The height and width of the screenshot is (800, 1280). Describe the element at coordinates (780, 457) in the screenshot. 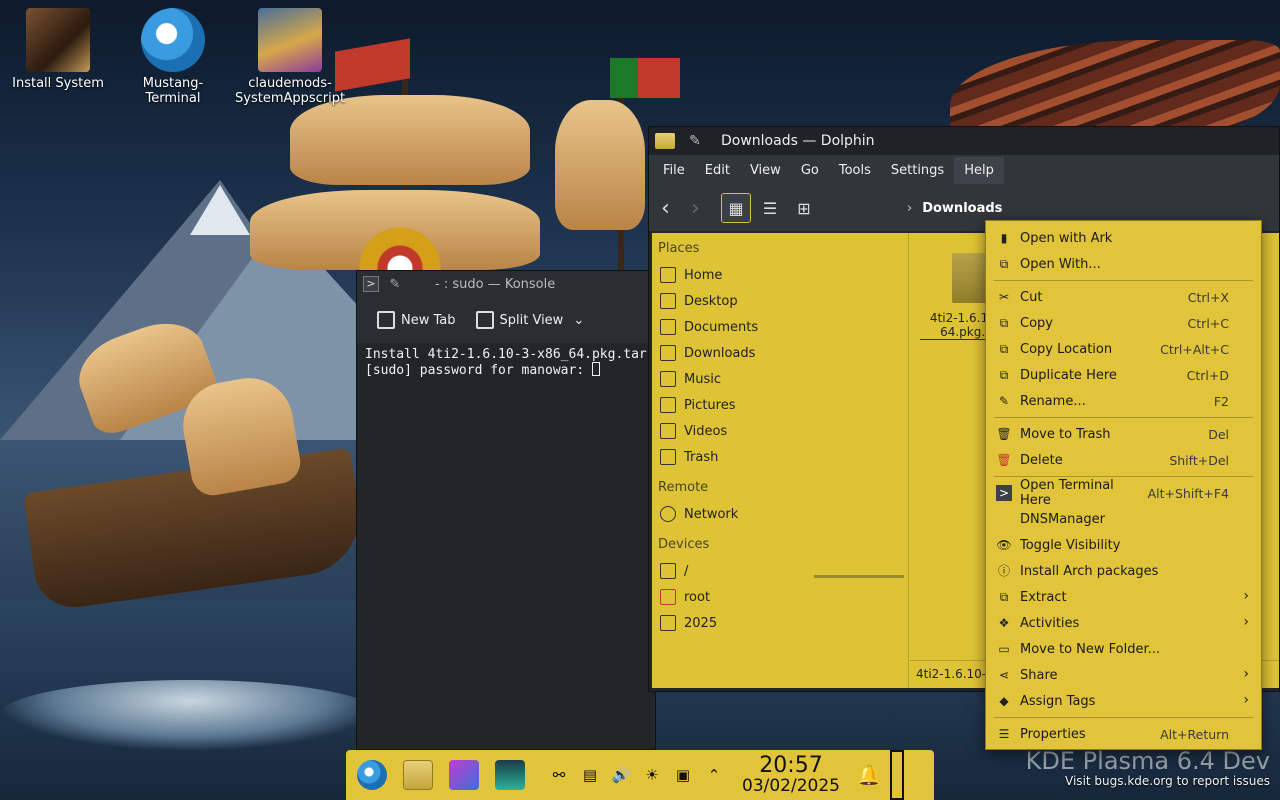

I see `place-trash: Trash` at that location.